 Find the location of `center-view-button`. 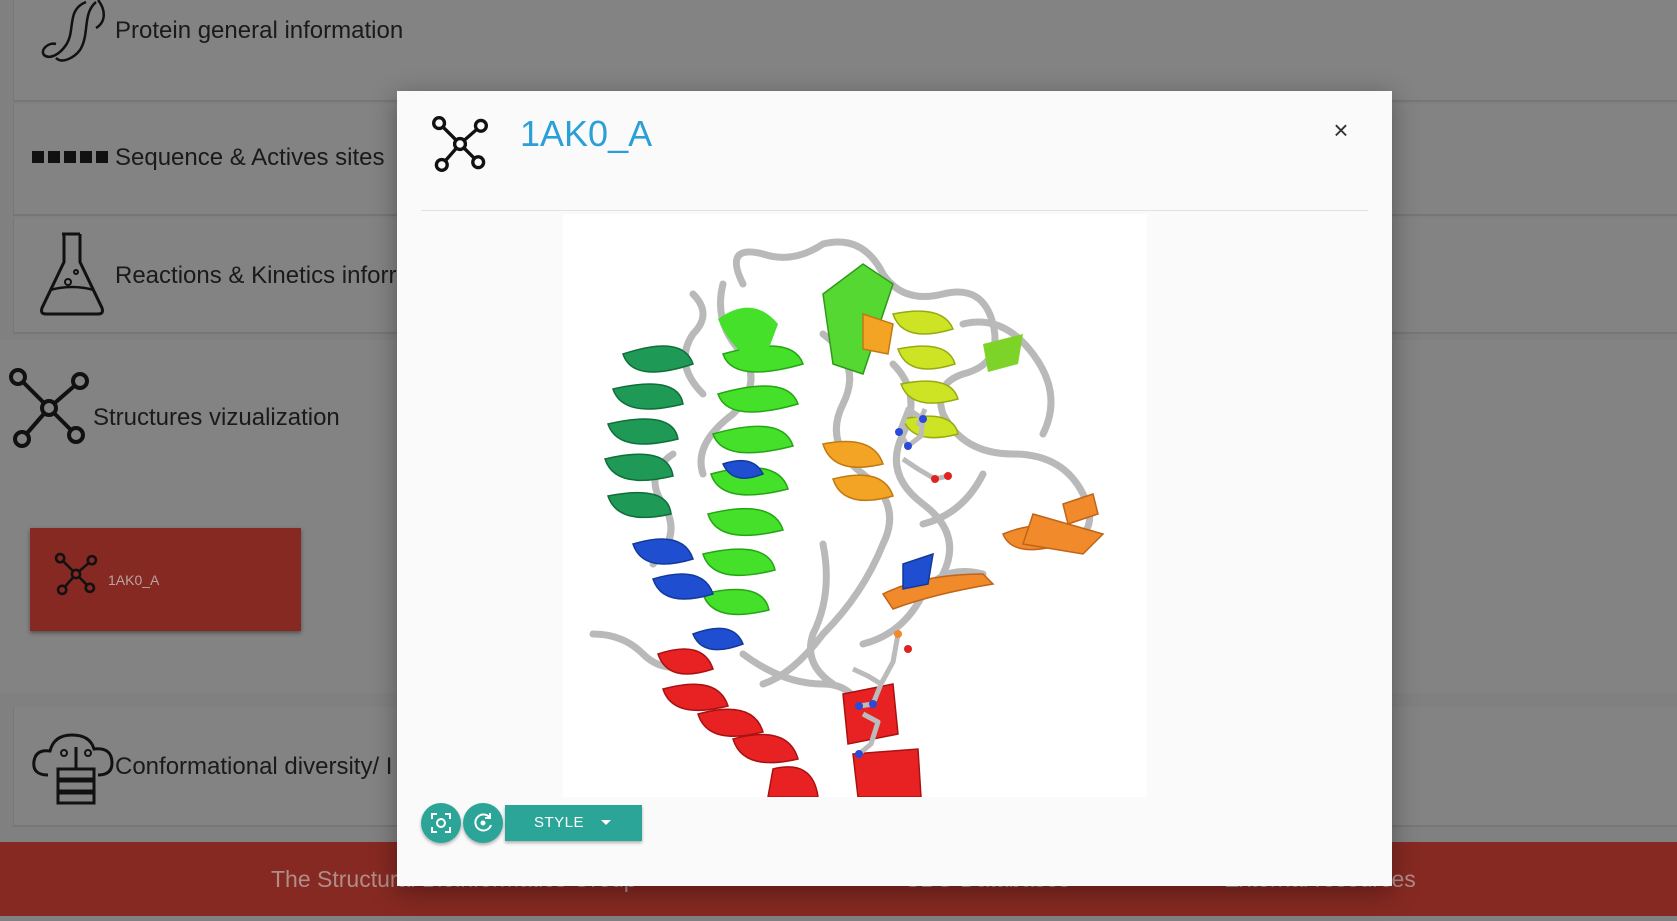

center-view-button is located at coordinates (441, 823).